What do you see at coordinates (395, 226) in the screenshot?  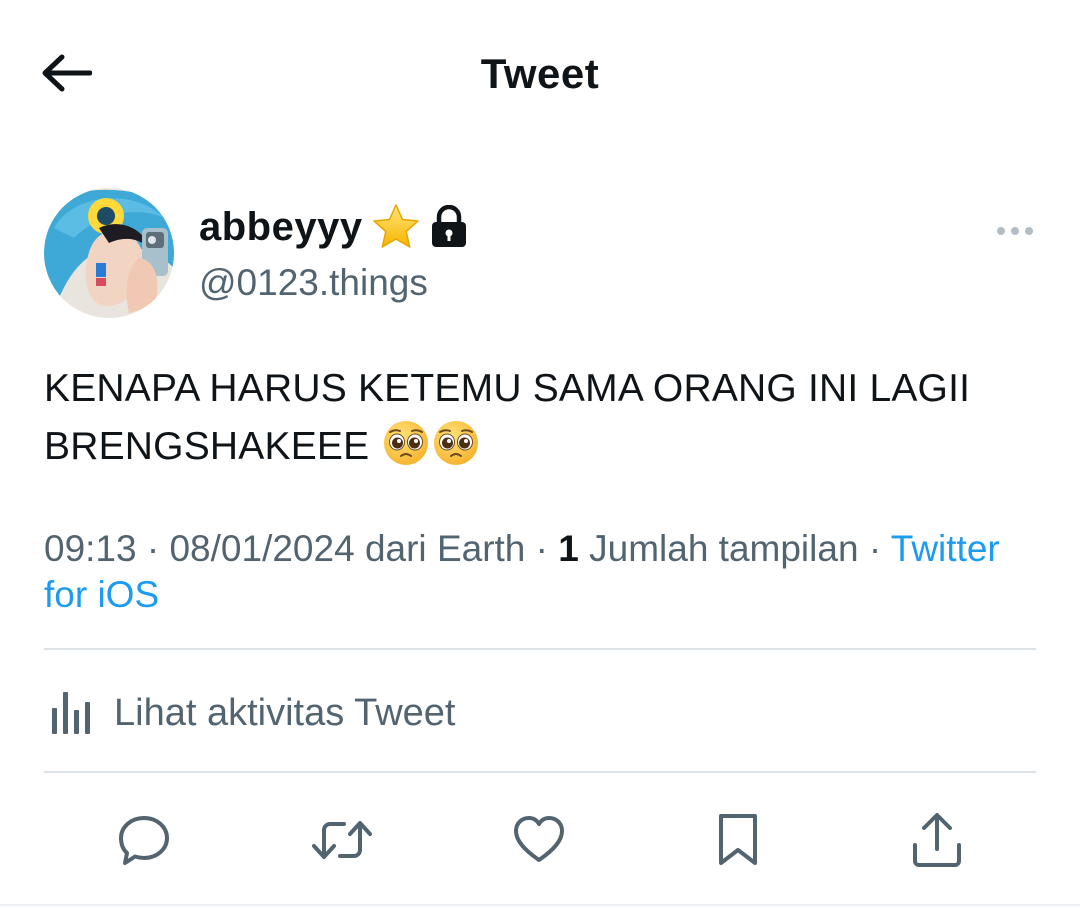 I see `star-icon` at bounding box center [395, 226].